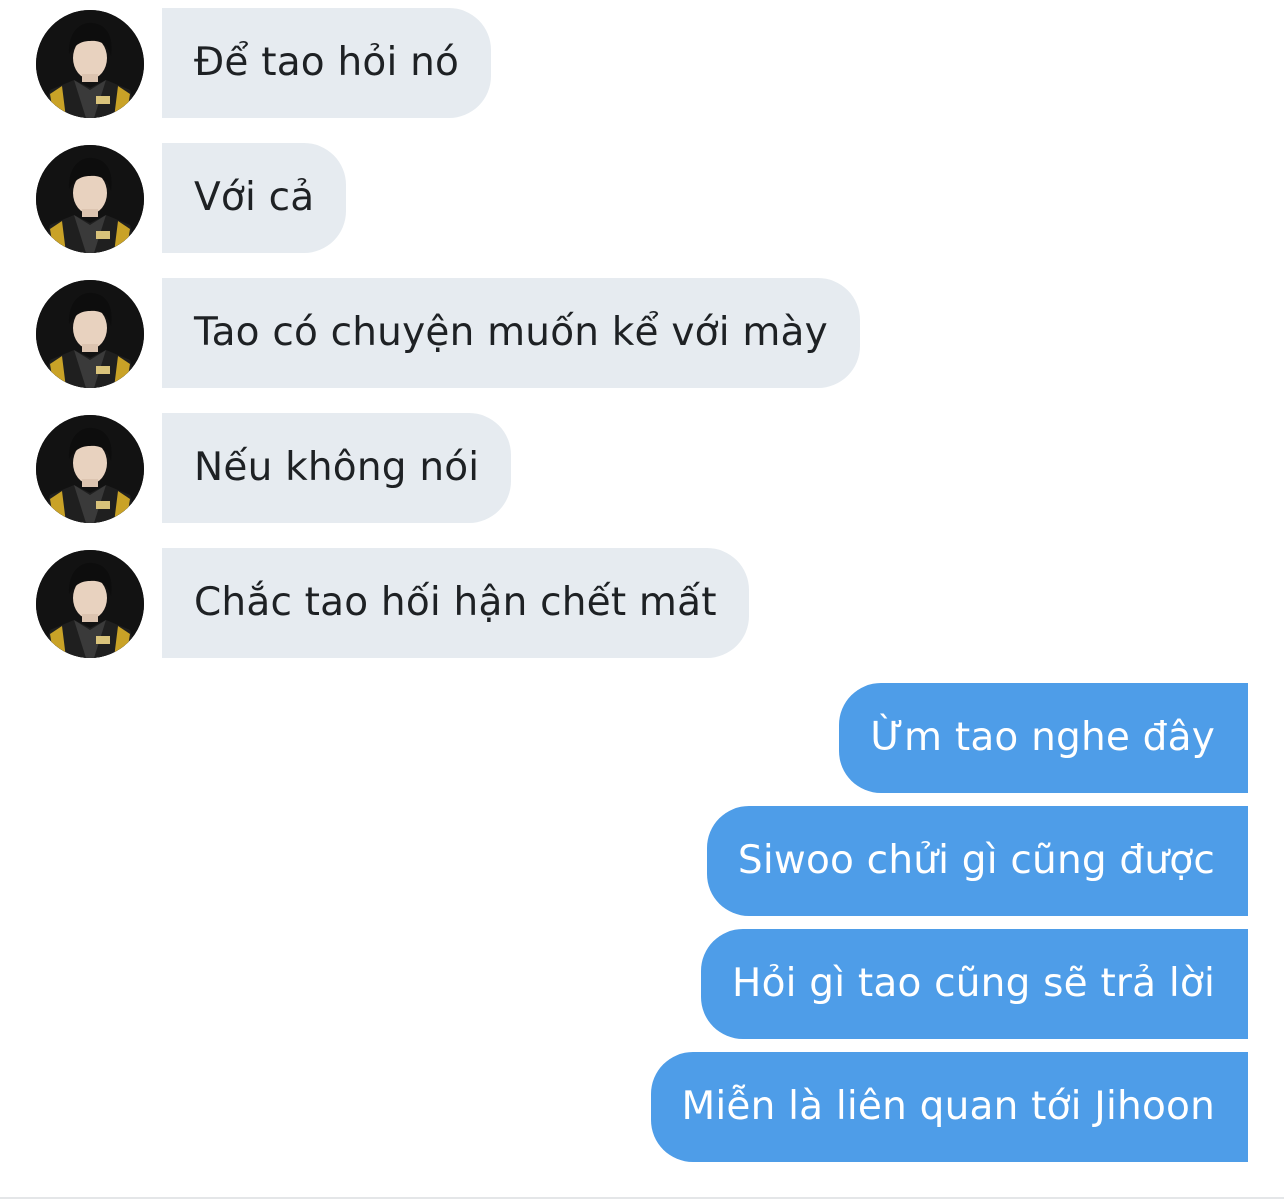  Describe the element at coordinates (337, 468) in the screenshot. I see `incoming-message-bubble: Nếu không nói` at that location.